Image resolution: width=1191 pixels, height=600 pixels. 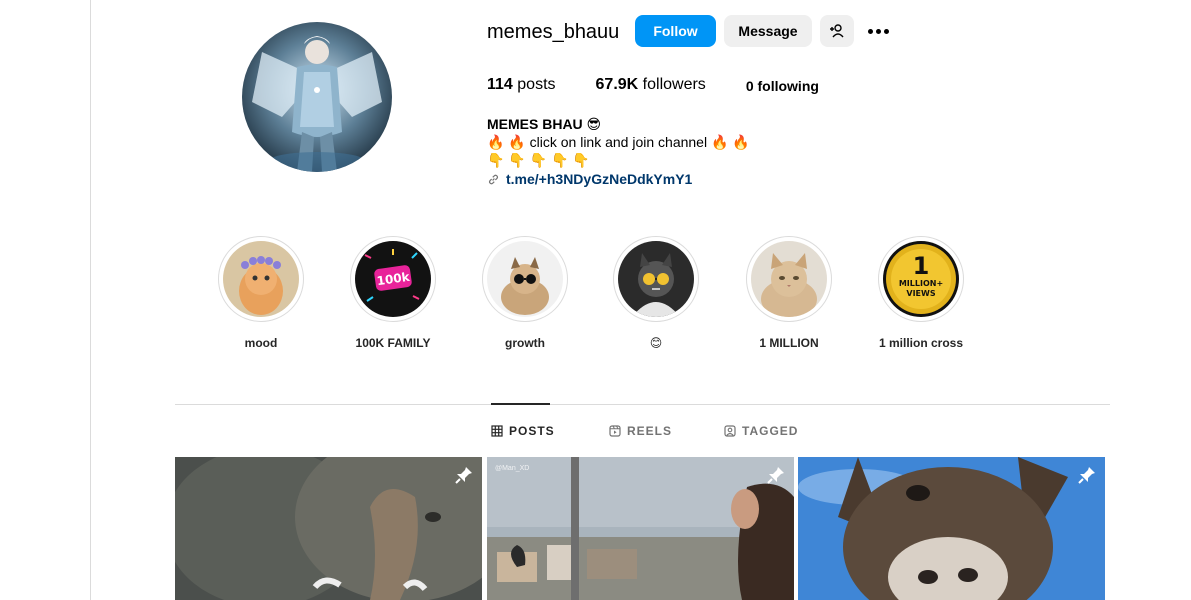 I want to click on following-count: 0, so click(x=749, y=86).